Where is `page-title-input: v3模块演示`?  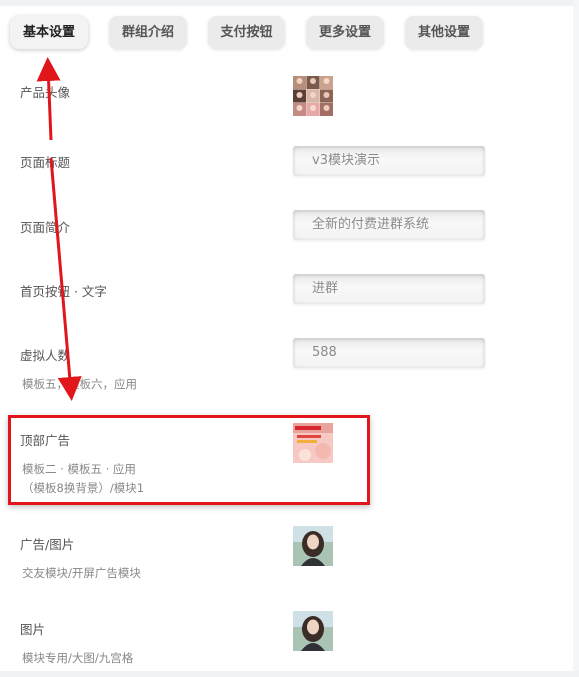 page-title-input: v3模块演示 is located at coordinates (389, 161).